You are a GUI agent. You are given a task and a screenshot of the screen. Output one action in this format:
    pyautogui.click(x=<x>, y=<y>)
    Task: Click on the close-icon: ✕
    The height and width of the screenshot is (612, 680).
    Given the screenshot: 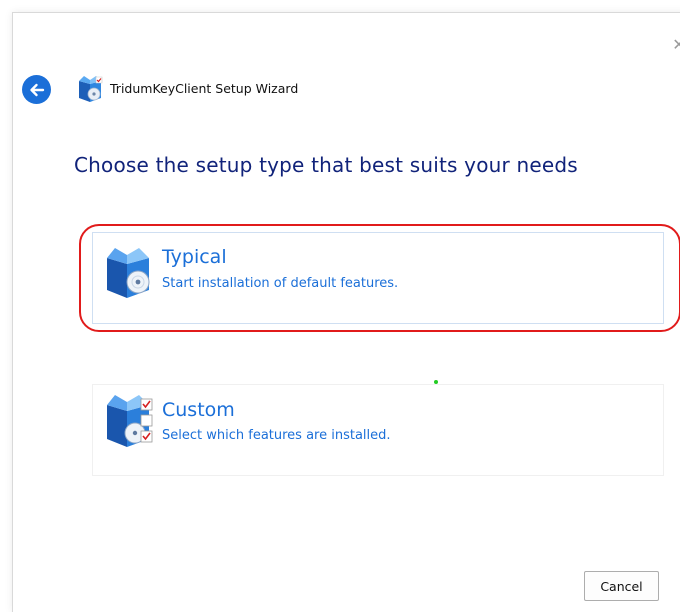 What is the action you would take?
    pyautogui.click(x=676, y=44)
    